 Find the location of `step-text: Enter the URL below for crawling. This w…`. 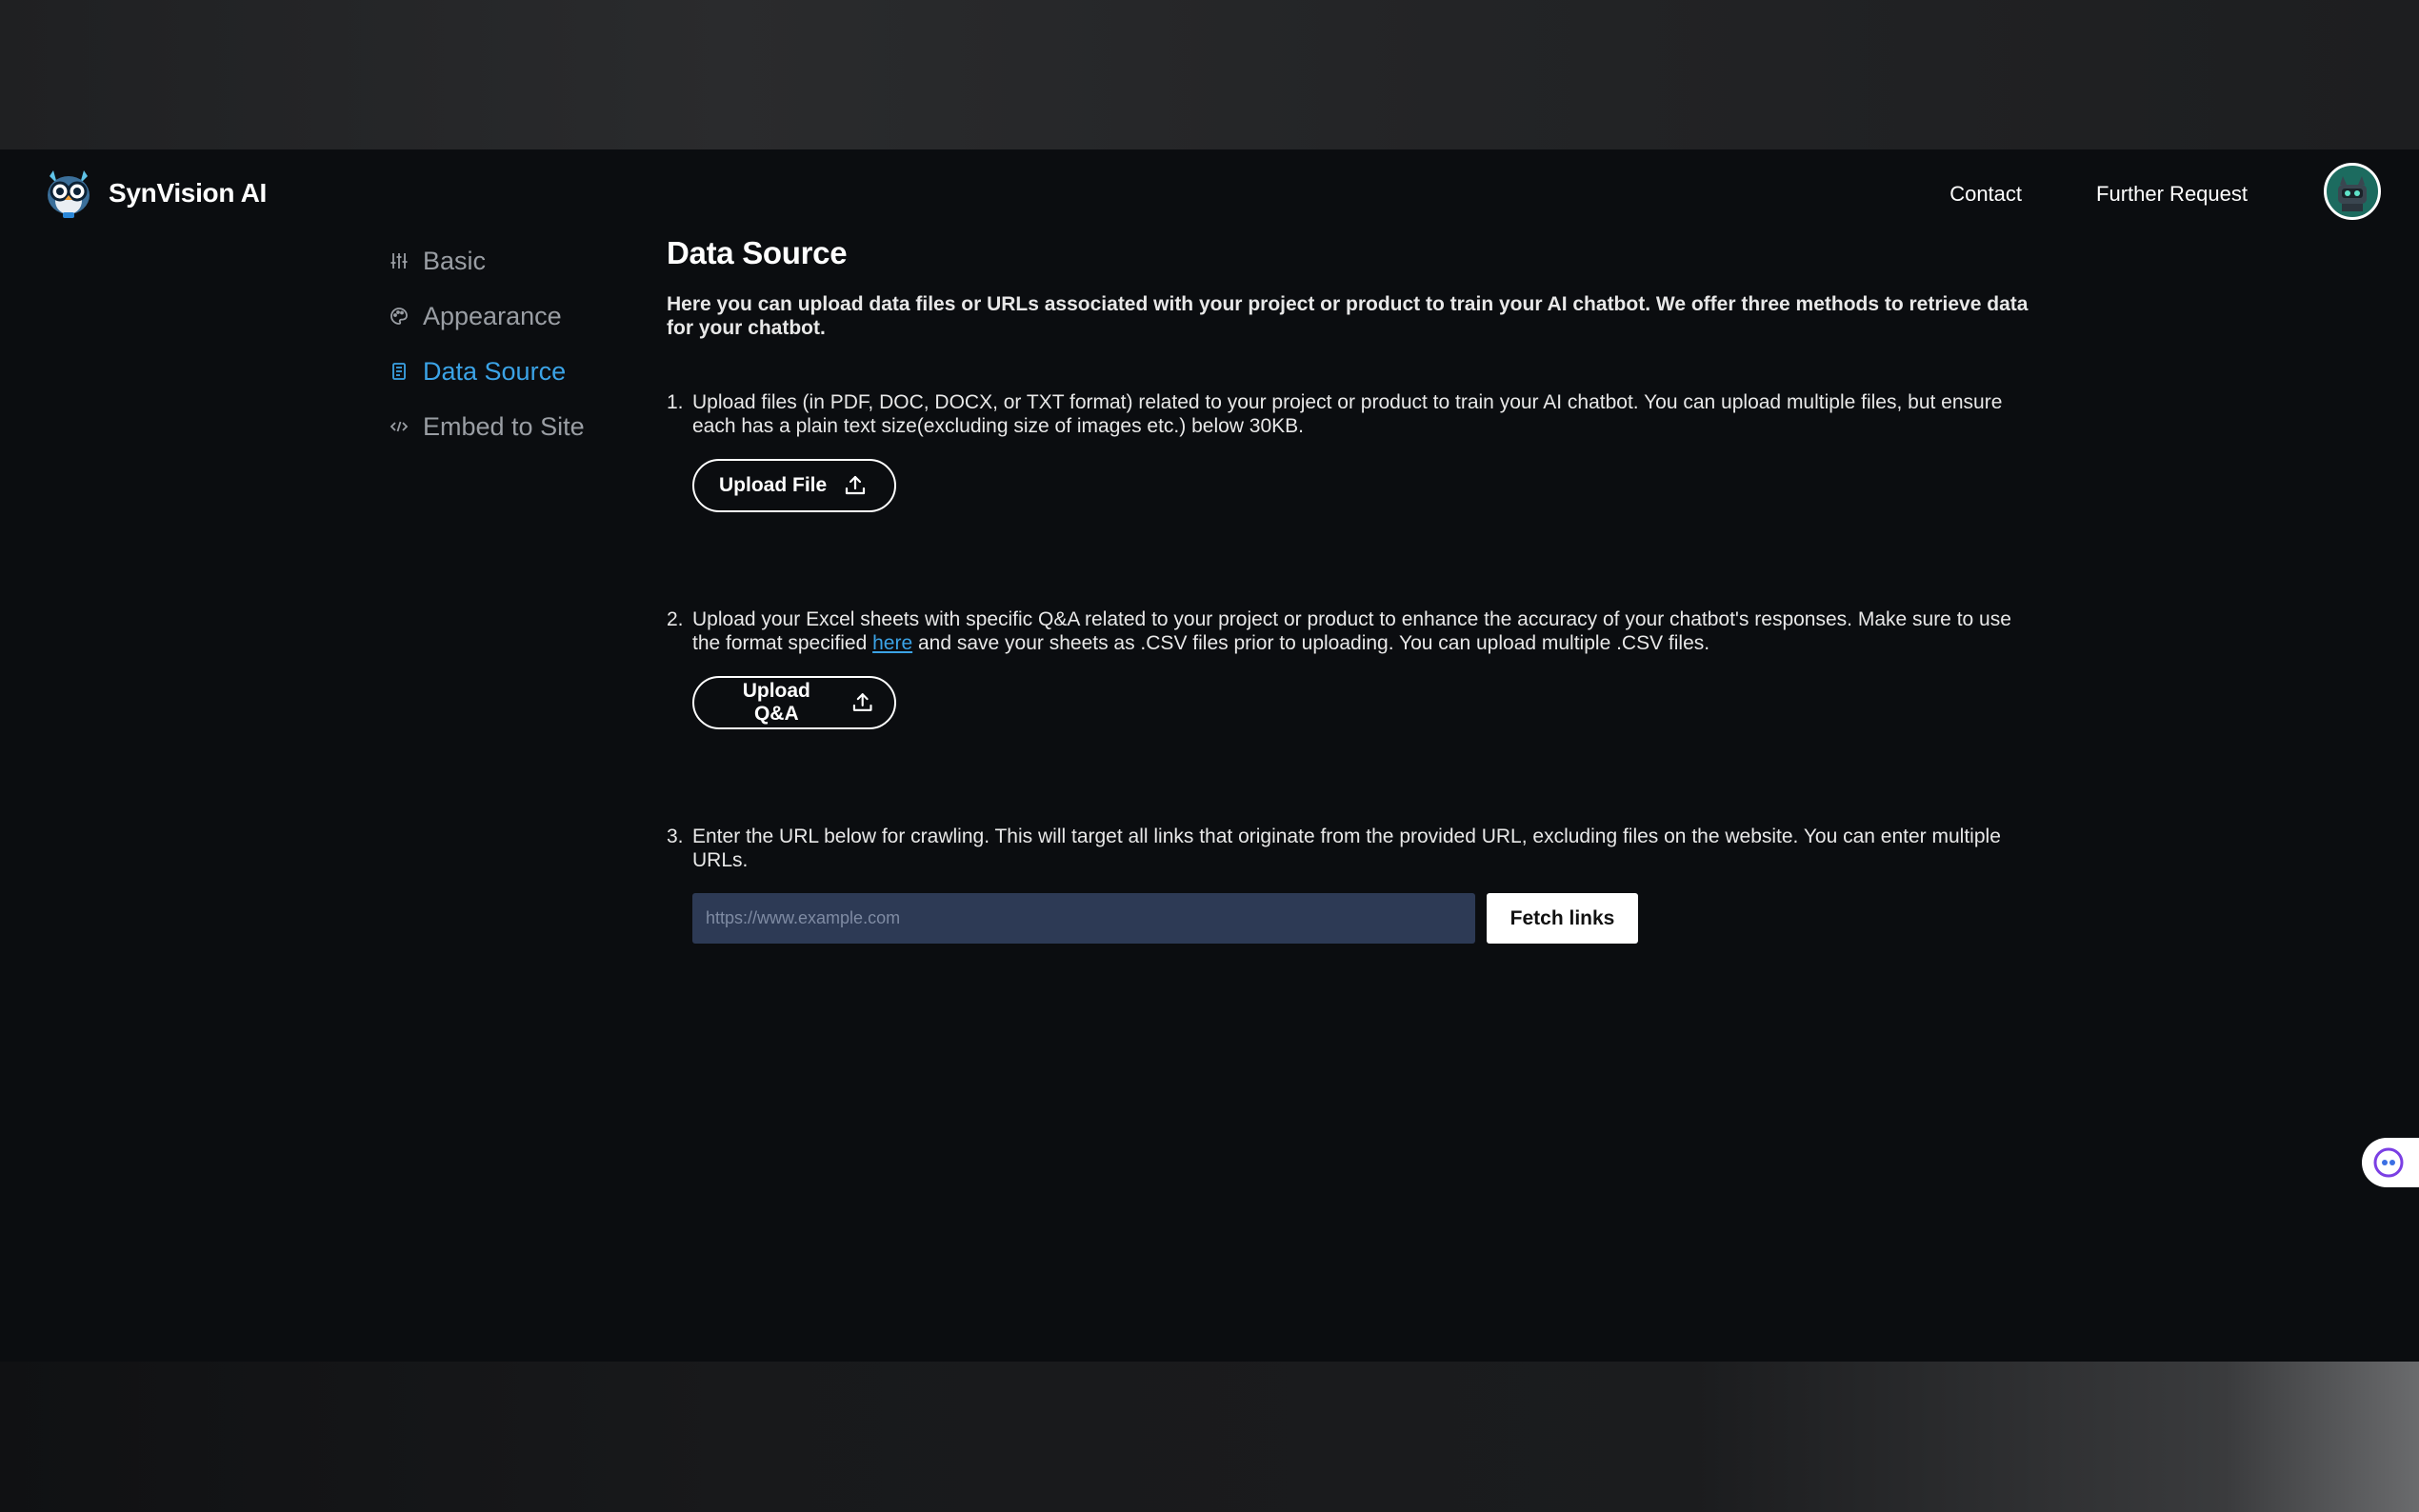

step-text: Enter the URL below for crawling. This w… is located at coordinates (1346, 848).